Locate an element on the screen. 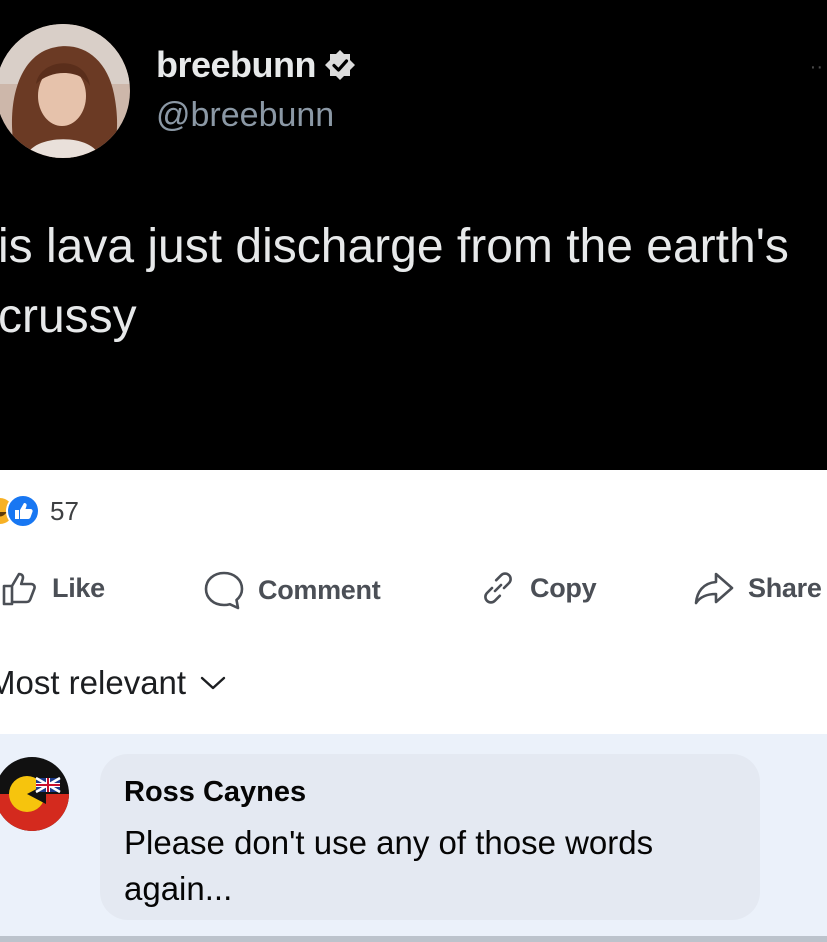 The image size is (827, 942). share-arrow-icon is located at coordinates (714, 588).